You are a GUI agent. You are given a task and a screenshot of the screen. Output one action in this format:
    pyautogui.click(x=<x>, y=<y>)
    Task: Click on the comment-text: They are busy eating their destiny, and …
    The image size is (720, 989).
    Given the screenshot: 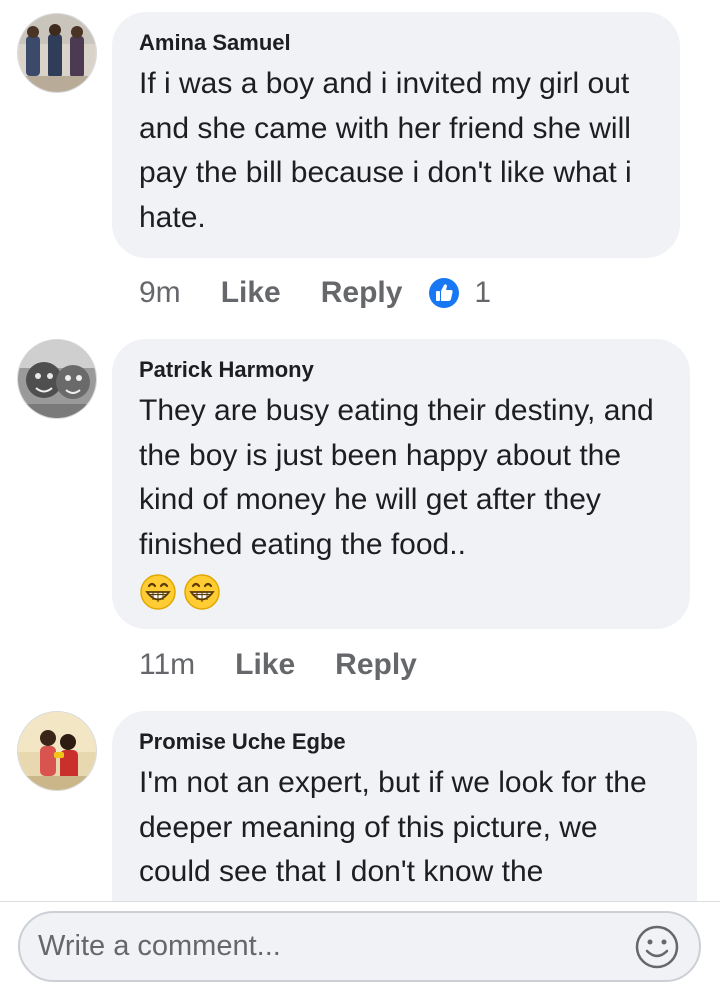 What is the action you would take?
    pyautogui.click(x=396, y=477)
    